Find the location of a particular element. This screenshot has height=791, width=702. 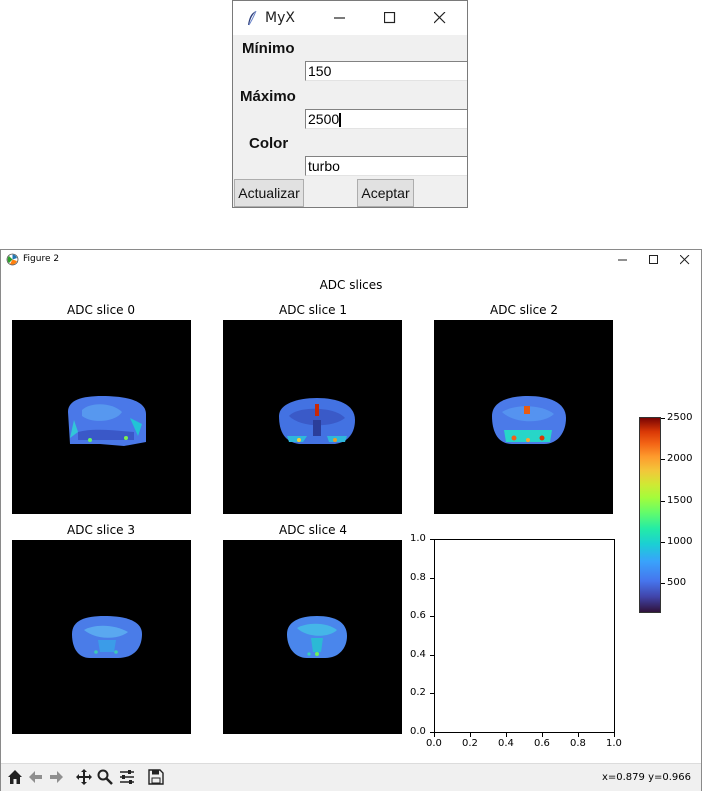

zoom-button is located at coordinates (105, 777).